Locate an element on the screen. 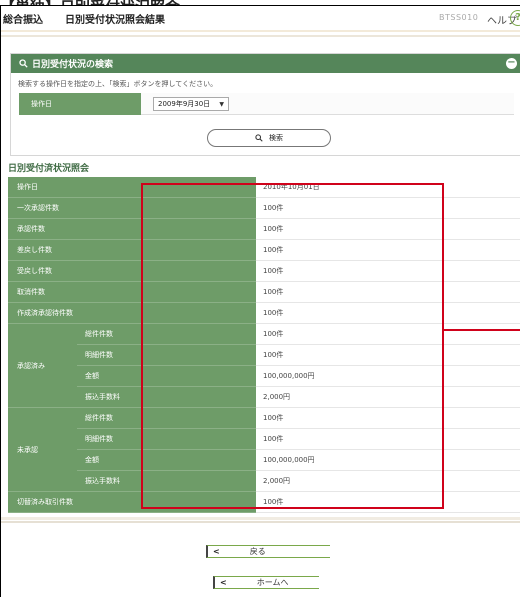  row-label: 一次承認件数 is located at coordinates (132, 208).